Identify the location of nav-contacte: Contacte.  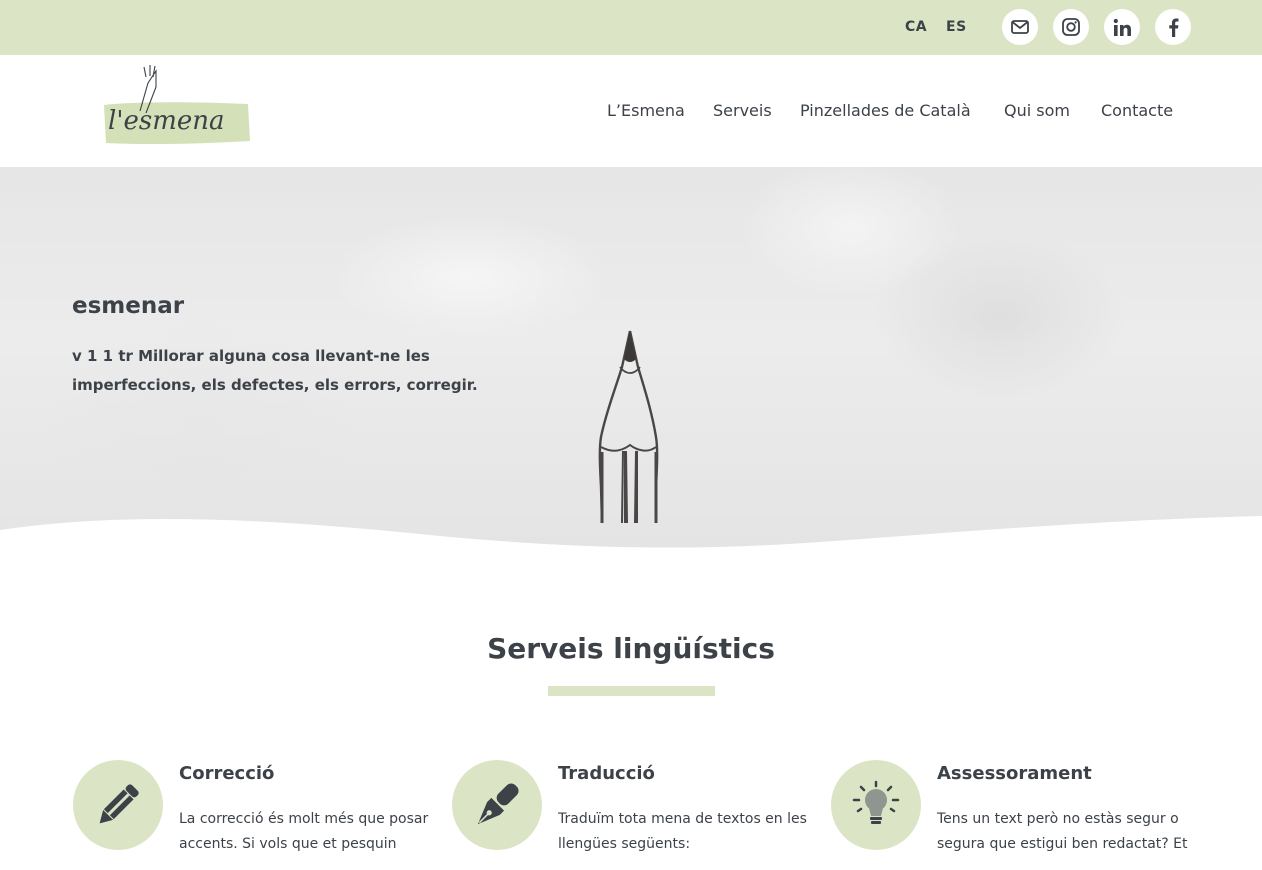
(1137, 110).